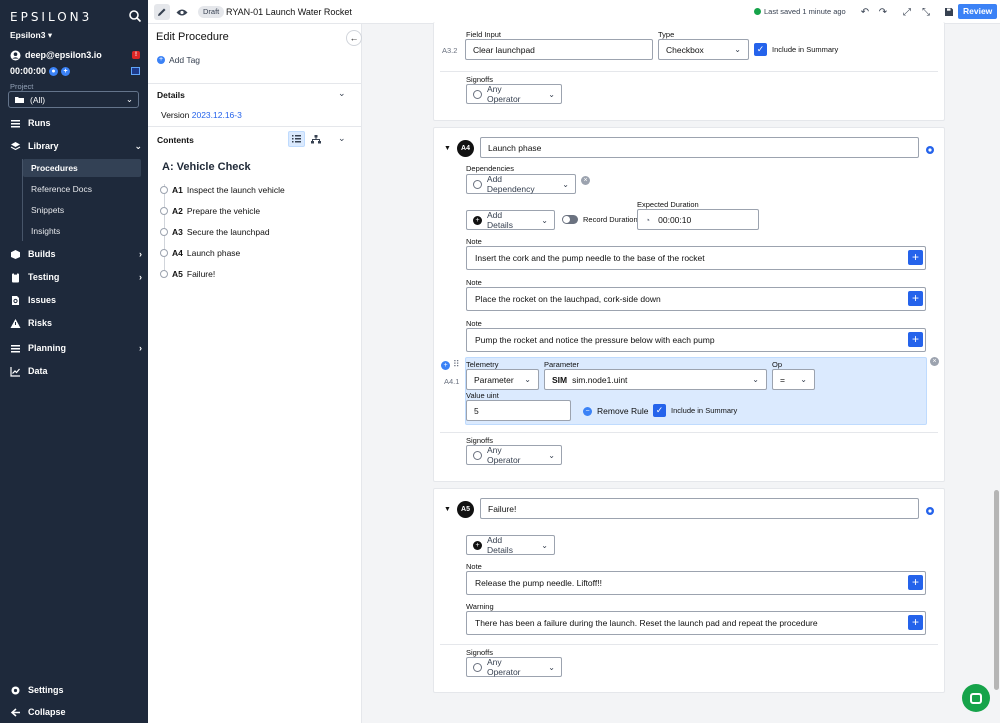  What do you see at coordinates (696, 583) in the screenshot?
I see `note-input: Release the pump needle. Liftoff!!` at bounding box center [696, 583].